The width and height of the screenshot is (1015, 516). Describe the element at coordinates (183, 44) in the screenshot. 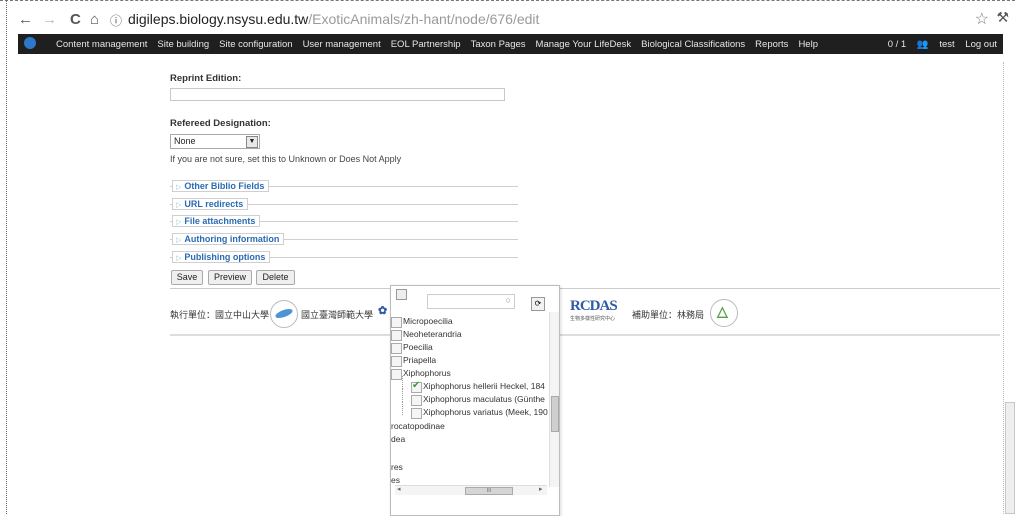

I see `admin-menu-item: Site building` at that location.